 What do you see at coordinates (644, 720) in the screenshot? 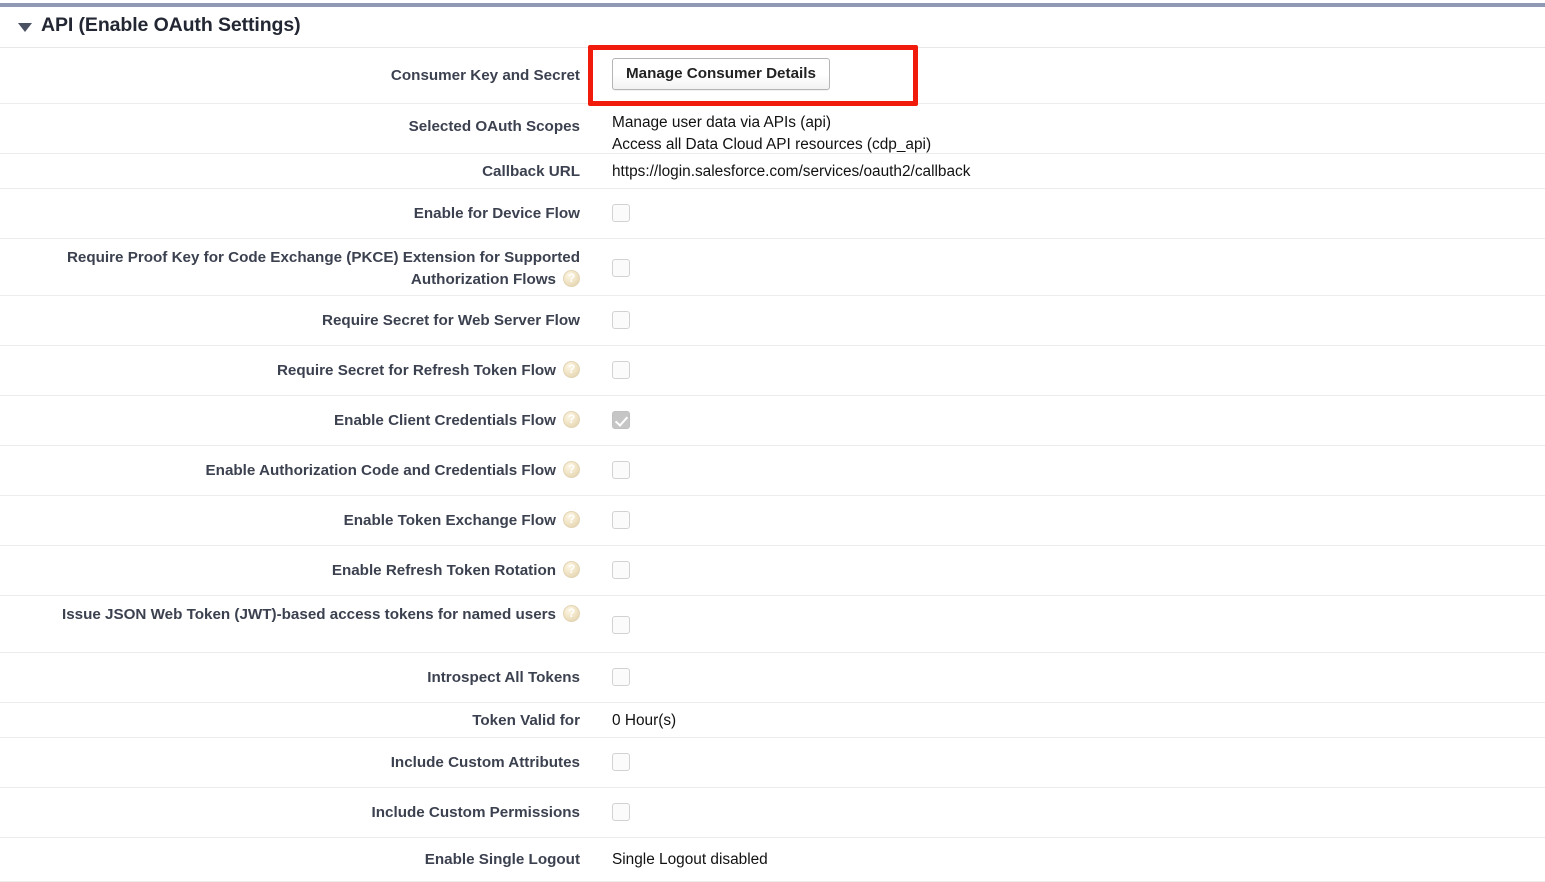
I see `value-text: 0 Hour(s)` at bounding box center [644, 720].